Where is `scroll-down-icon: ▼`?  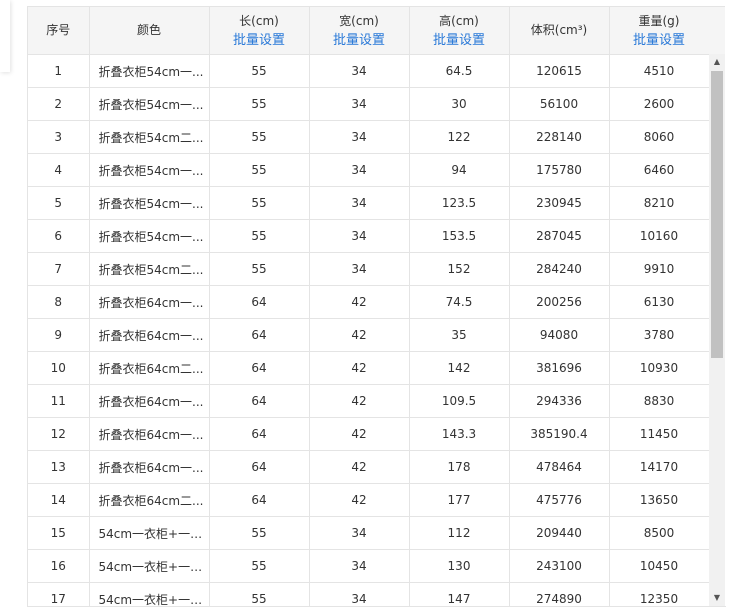
scroll-down-icon: ▼ is located at coordinates (717, 598).